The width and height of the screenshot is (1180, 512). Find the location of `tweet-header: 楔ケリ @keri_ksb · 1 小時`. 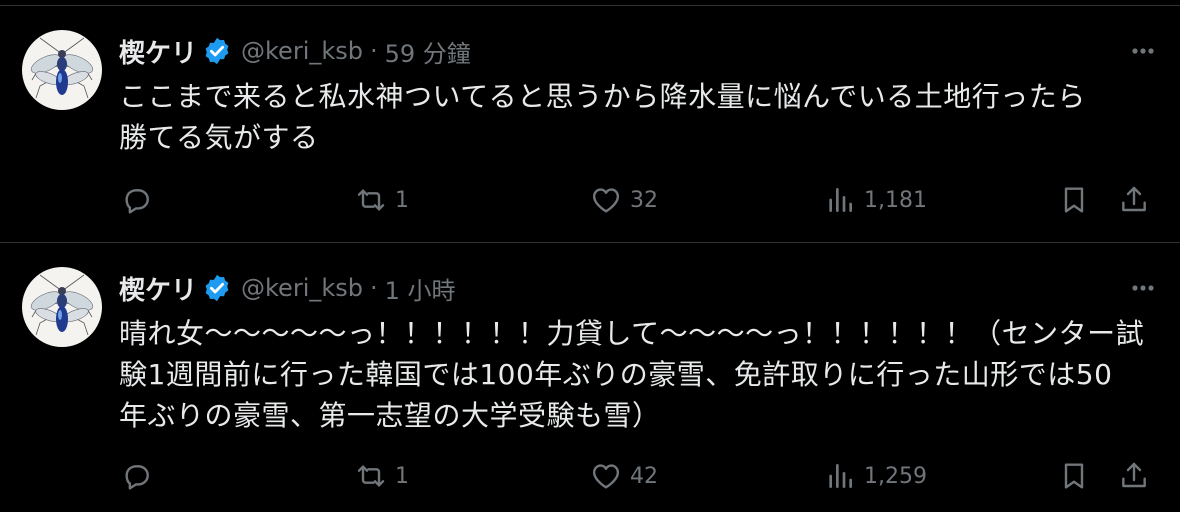

tweet-header: 楔ケリ @keri_ksb · 1 小時 is located at coordinates (287, 288).